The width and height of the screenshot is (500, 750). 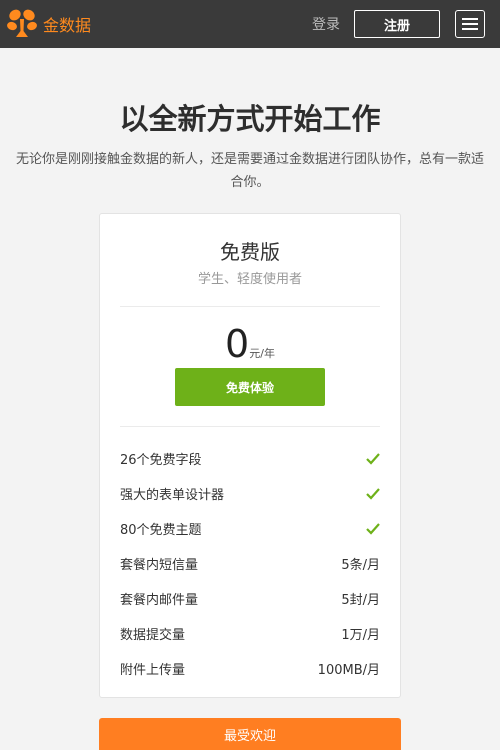 What do you see at coordinates (237, 344) in the screenshot?
I see `price-amount: 0` at bounding box center [237, 344].